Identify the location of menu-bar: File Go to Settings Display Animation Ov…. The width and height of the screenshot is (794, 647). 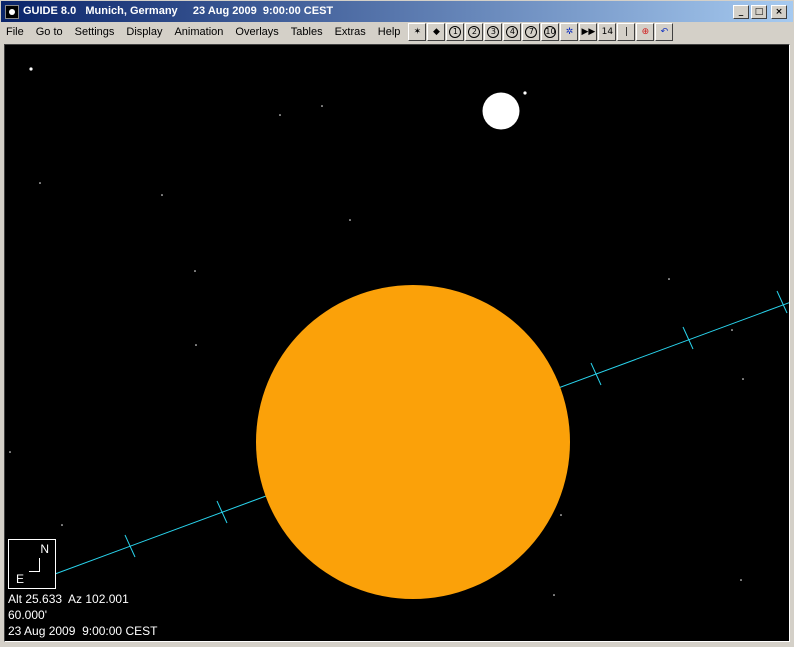
(397, 32).